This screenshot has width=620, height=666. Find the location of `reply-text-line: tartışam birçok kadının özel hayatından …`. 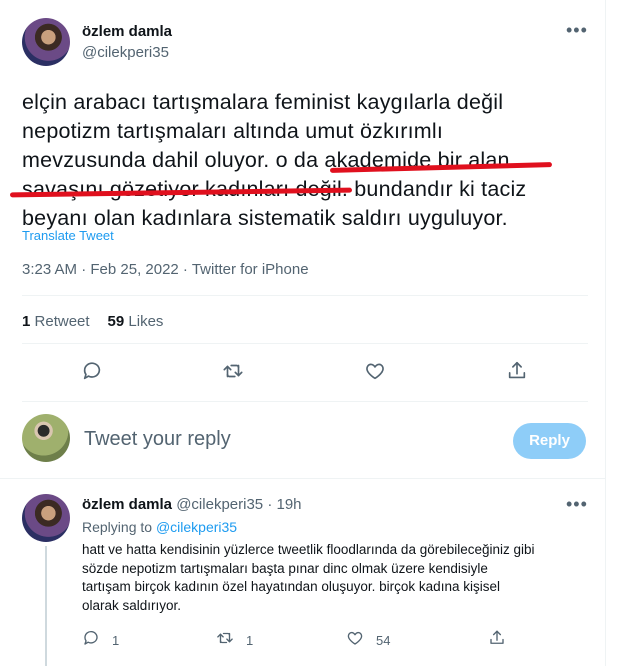

reply-text-line: tartışam birçok kadının özel hayatından … is located at coordinates (291, 586).